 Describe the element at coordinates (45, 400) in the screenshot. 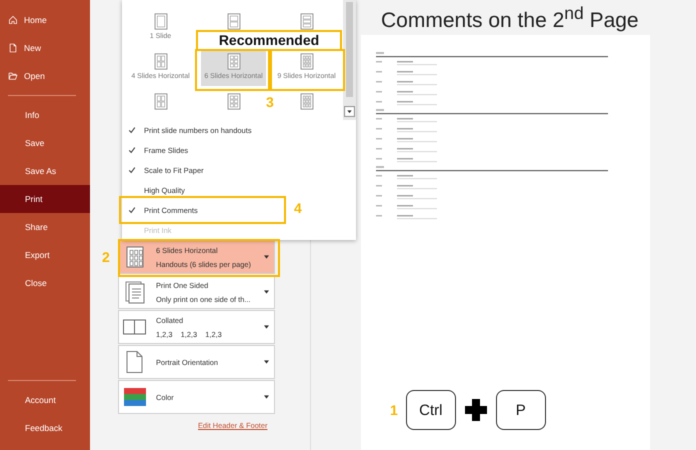

I see `sidebar-item: Account` at that location.